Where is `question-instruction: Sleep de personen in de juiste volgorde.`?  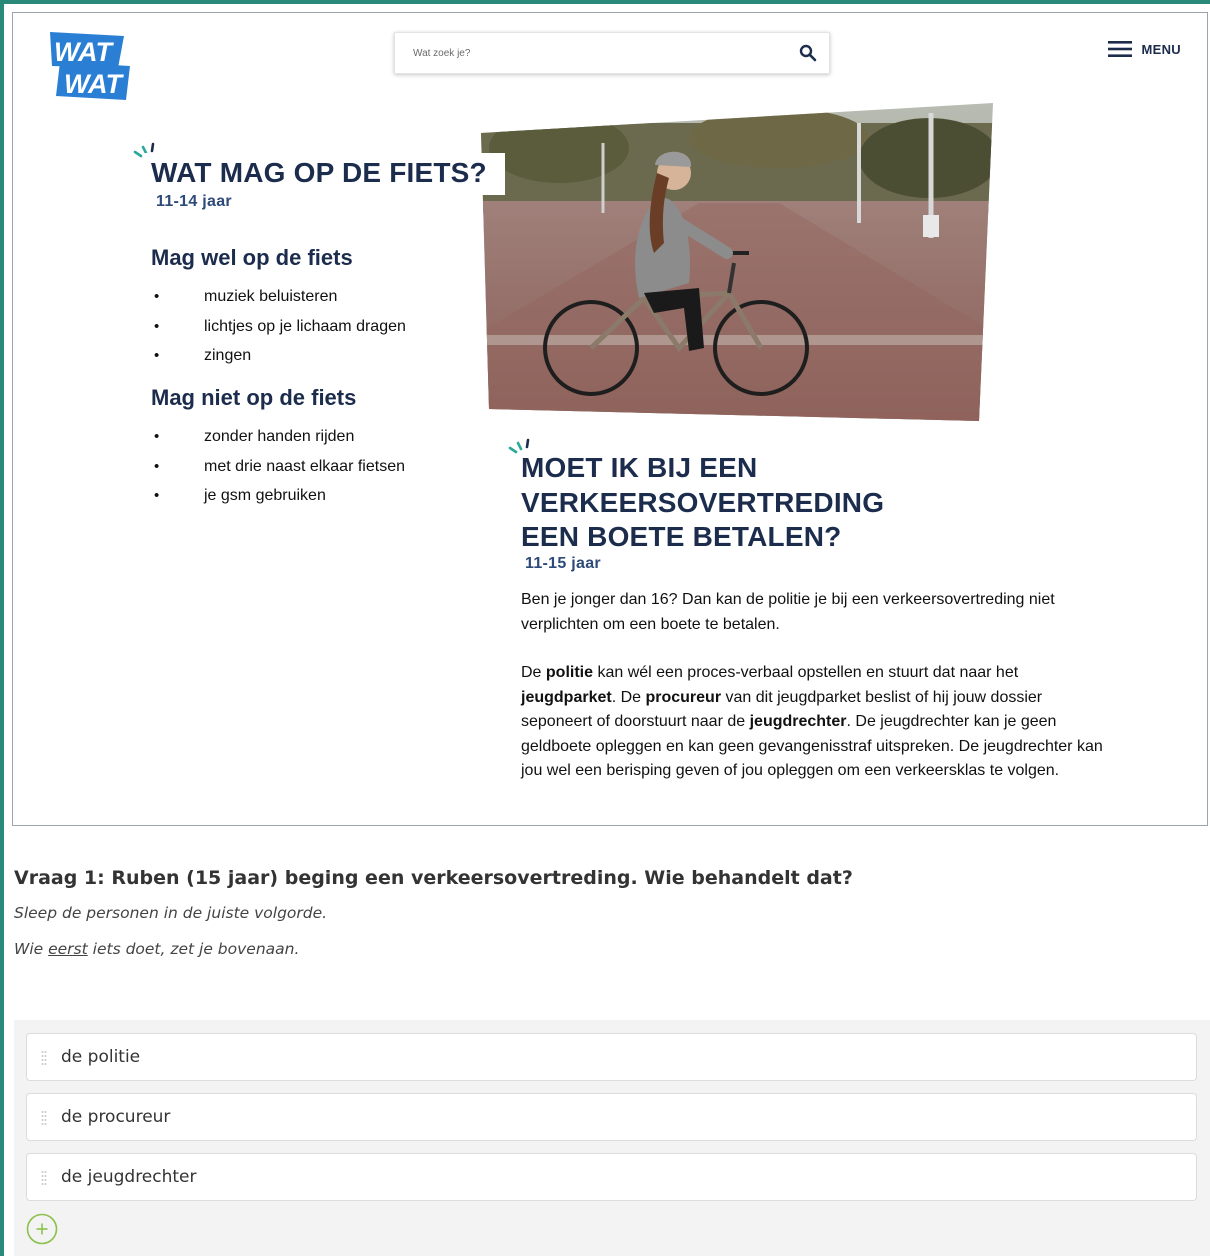
question-instruction: Sleep de personen in de juiste volgorde. is located at coordinates (171, 913).